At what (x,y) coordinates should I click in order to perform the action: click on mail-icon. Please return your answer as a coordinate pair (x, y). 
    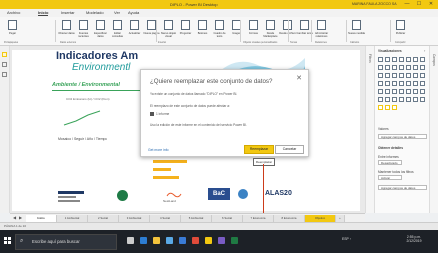
    Looking at the image, I should click on (182, 240).